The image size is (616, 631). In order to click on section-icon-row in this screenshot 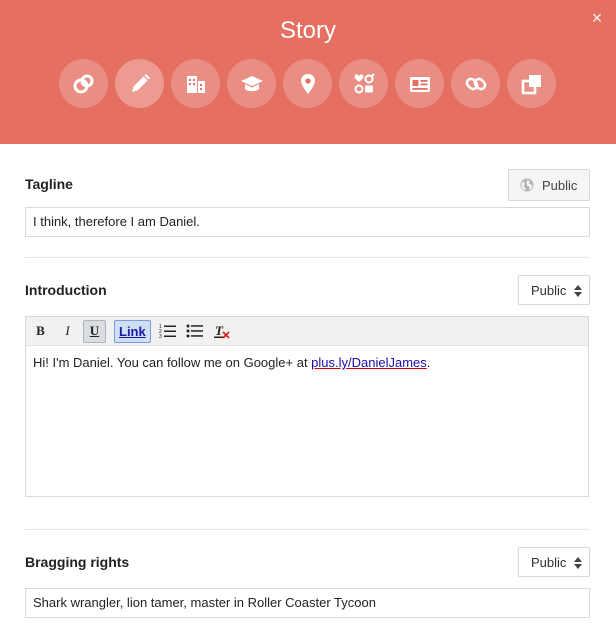, I will do `click(307, 83)`.